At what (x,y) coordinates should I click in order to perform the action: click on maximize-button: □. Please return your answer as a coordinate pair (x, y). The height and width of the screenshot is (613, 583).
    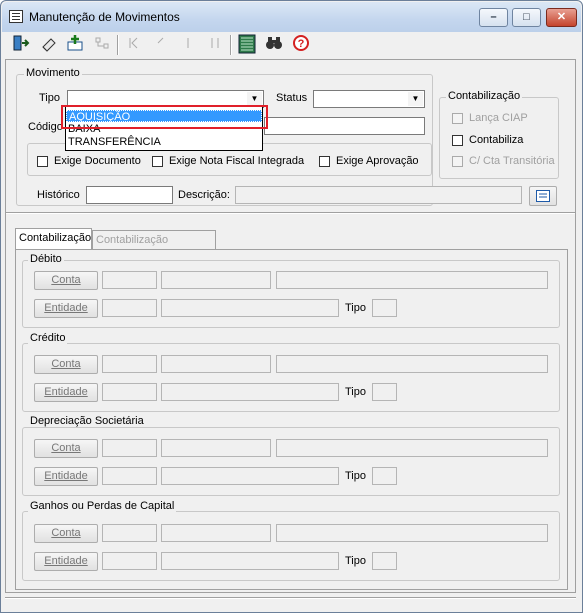
    Looking at the image, I should click on (526, 17).